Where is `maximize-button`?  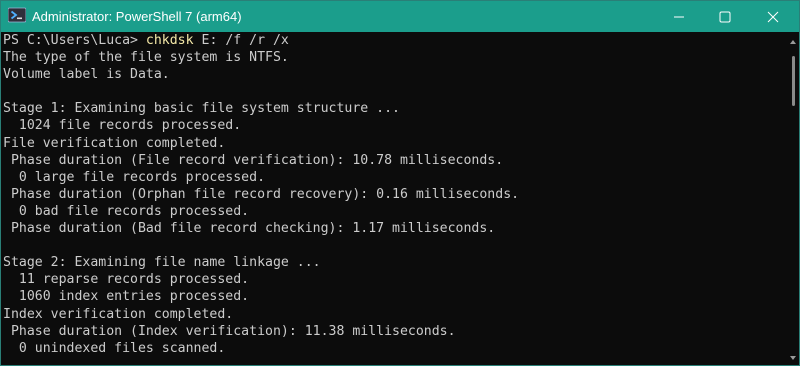 maximize-button is located at coordinates (724, 16).